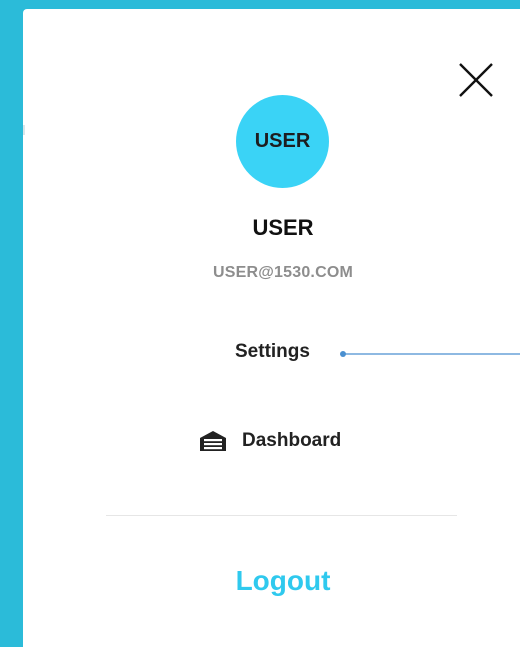 The width and height of the screenshot is (520, 647). What do you see at coordinates (213, 441) in the screenshot?
I see `garage-icon` at bounding box center [213, 441].